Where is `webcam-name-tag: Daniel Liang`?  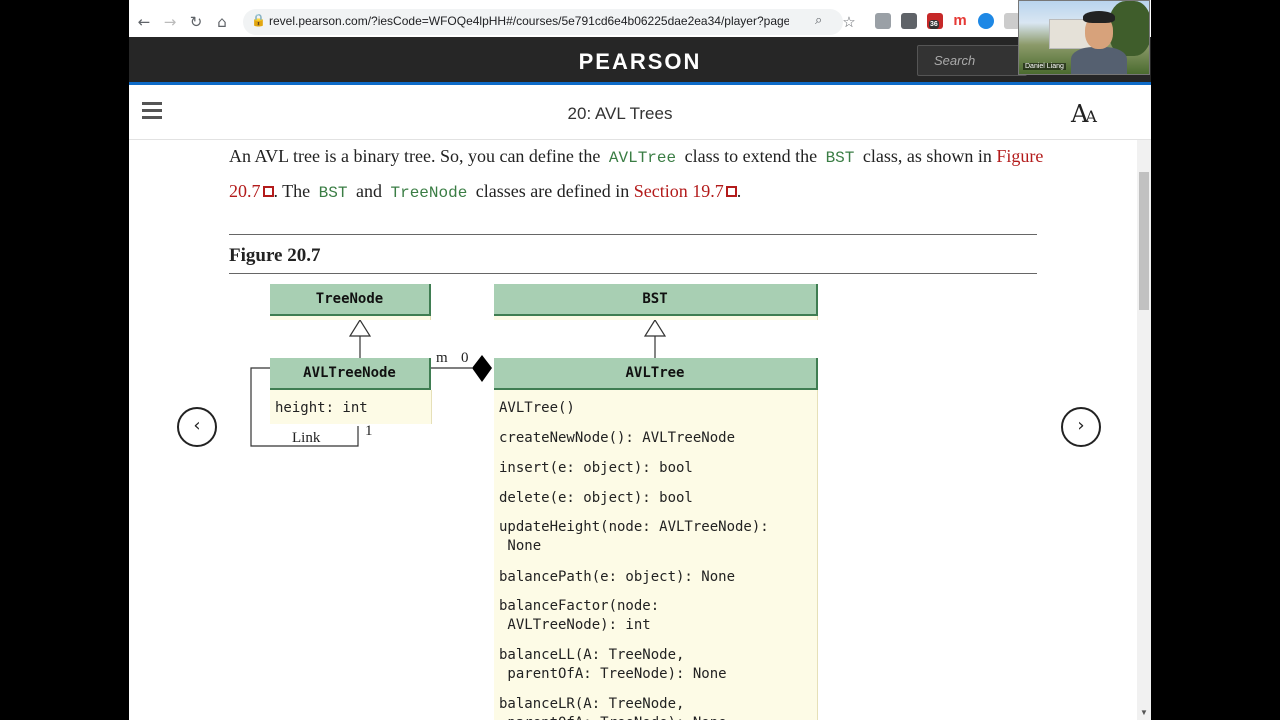 webcam-name-tag: Daniel Liang is located at coordinates (1044, 66).